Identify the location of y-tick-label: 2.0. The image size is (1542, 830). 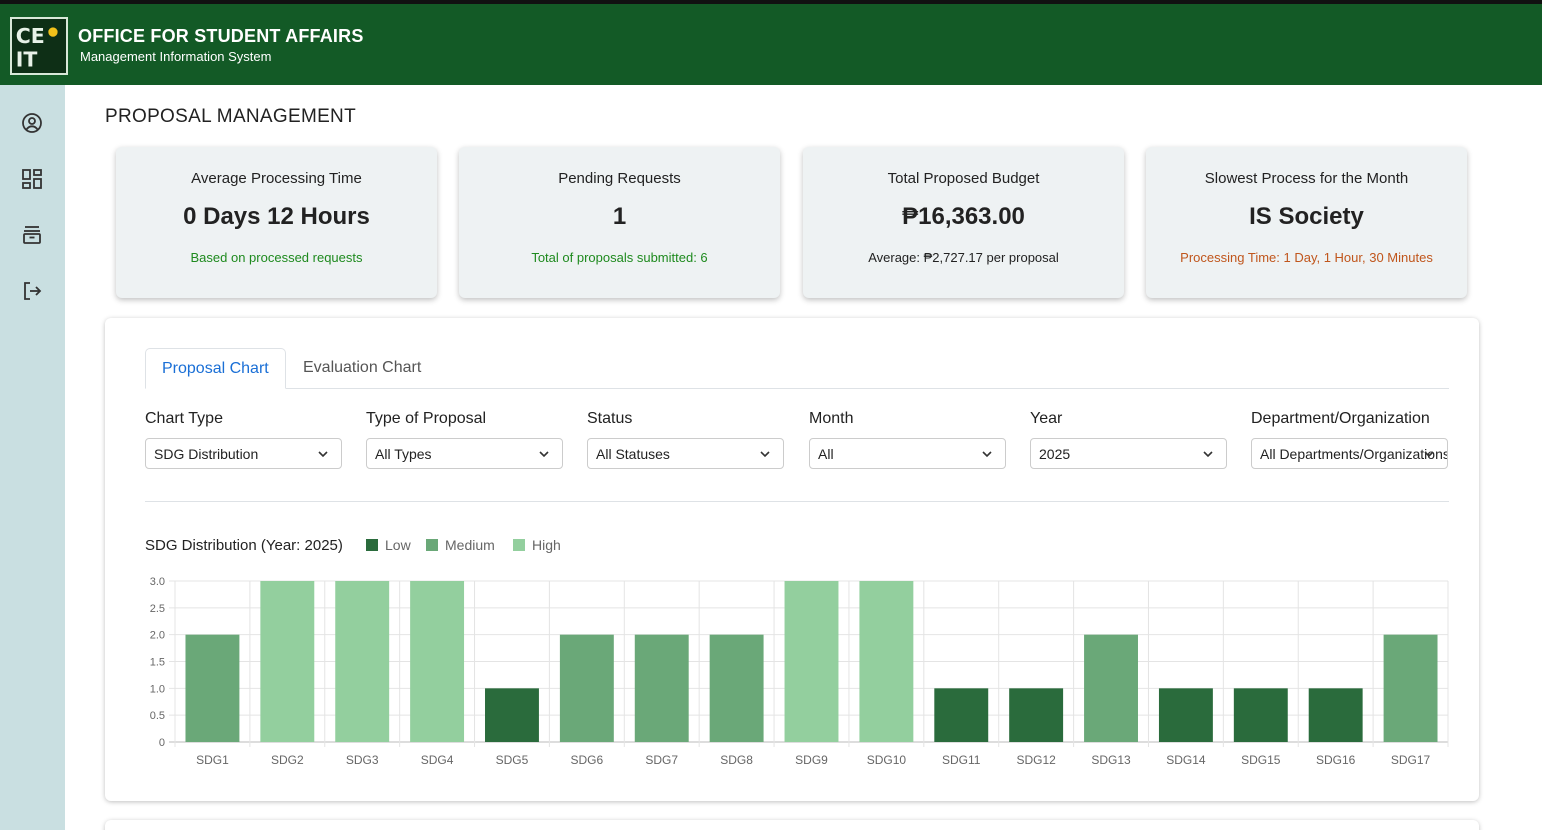
(157, 636).